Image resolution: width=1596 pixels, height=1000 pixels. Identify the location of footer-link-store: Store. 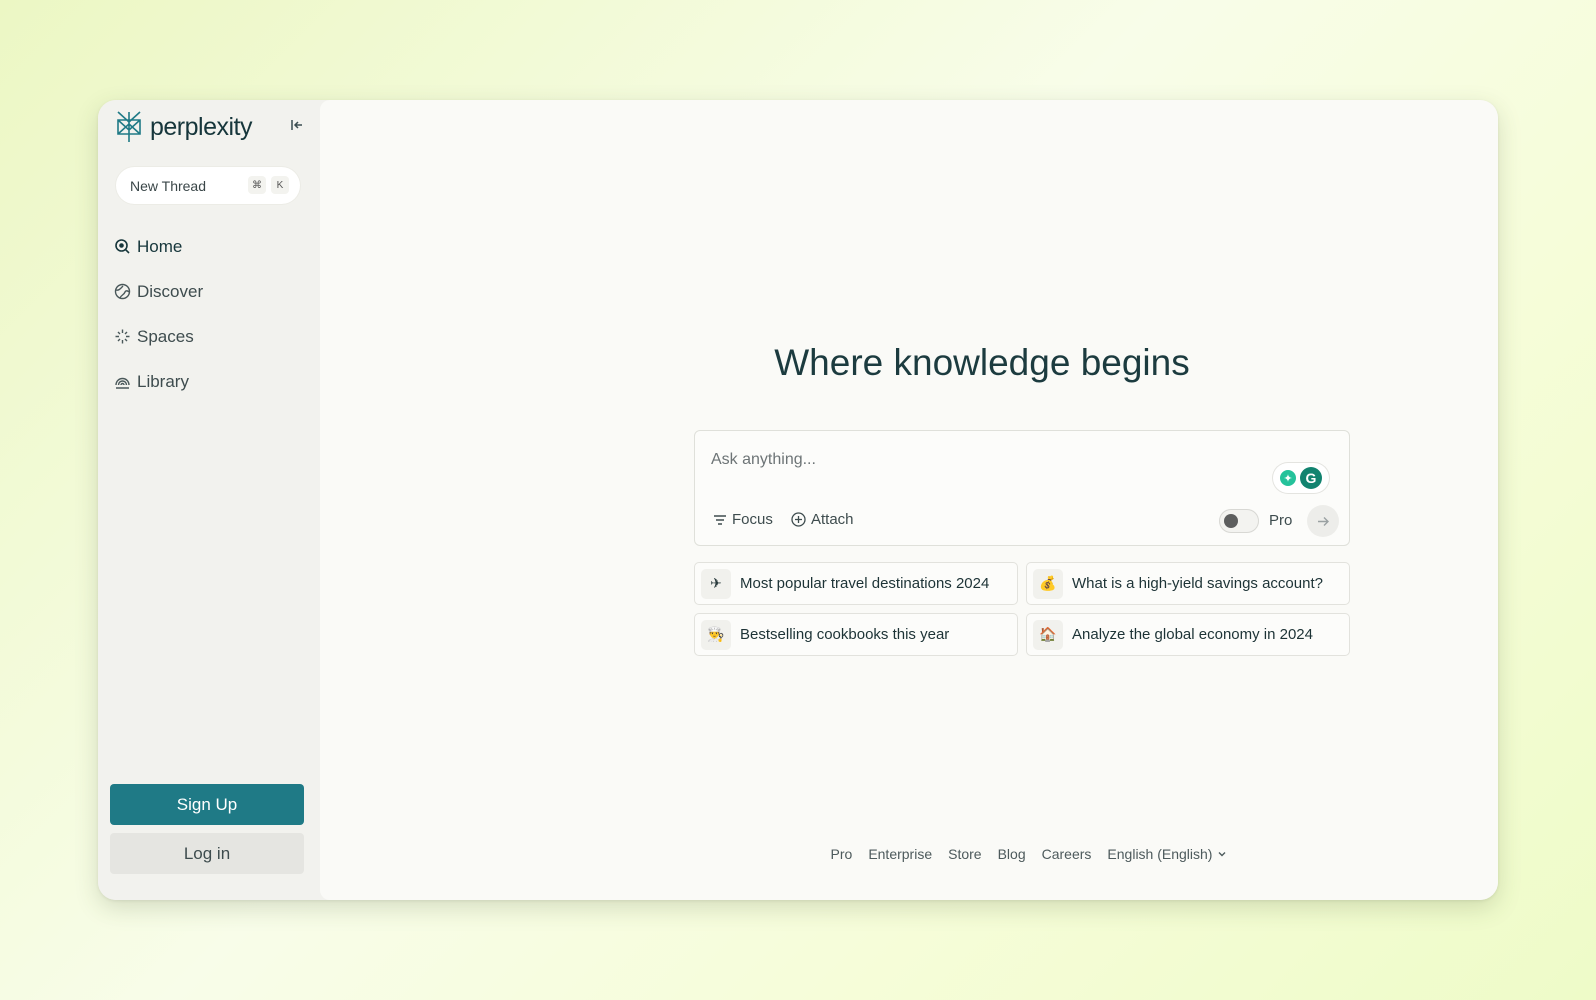
(964, 854).